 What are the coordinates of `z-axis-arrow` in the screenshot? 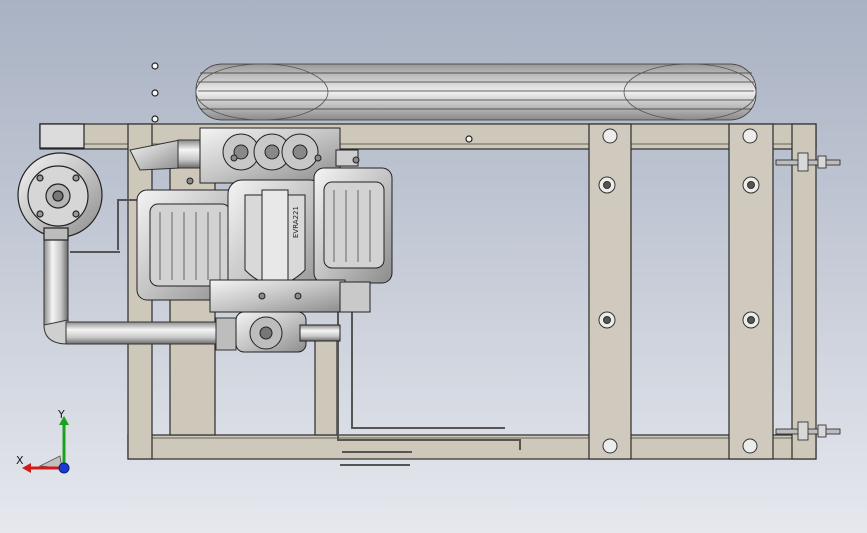 It's located at (50, 462).